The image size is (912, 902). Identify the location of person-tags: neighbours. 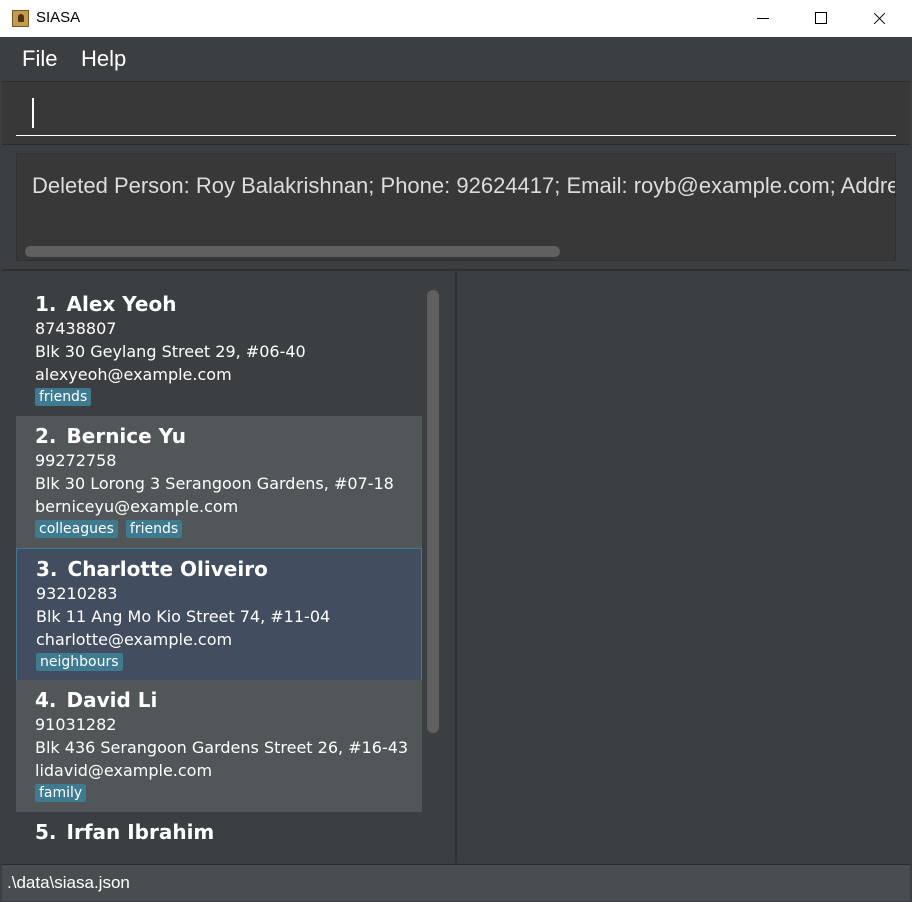
(79, 662).